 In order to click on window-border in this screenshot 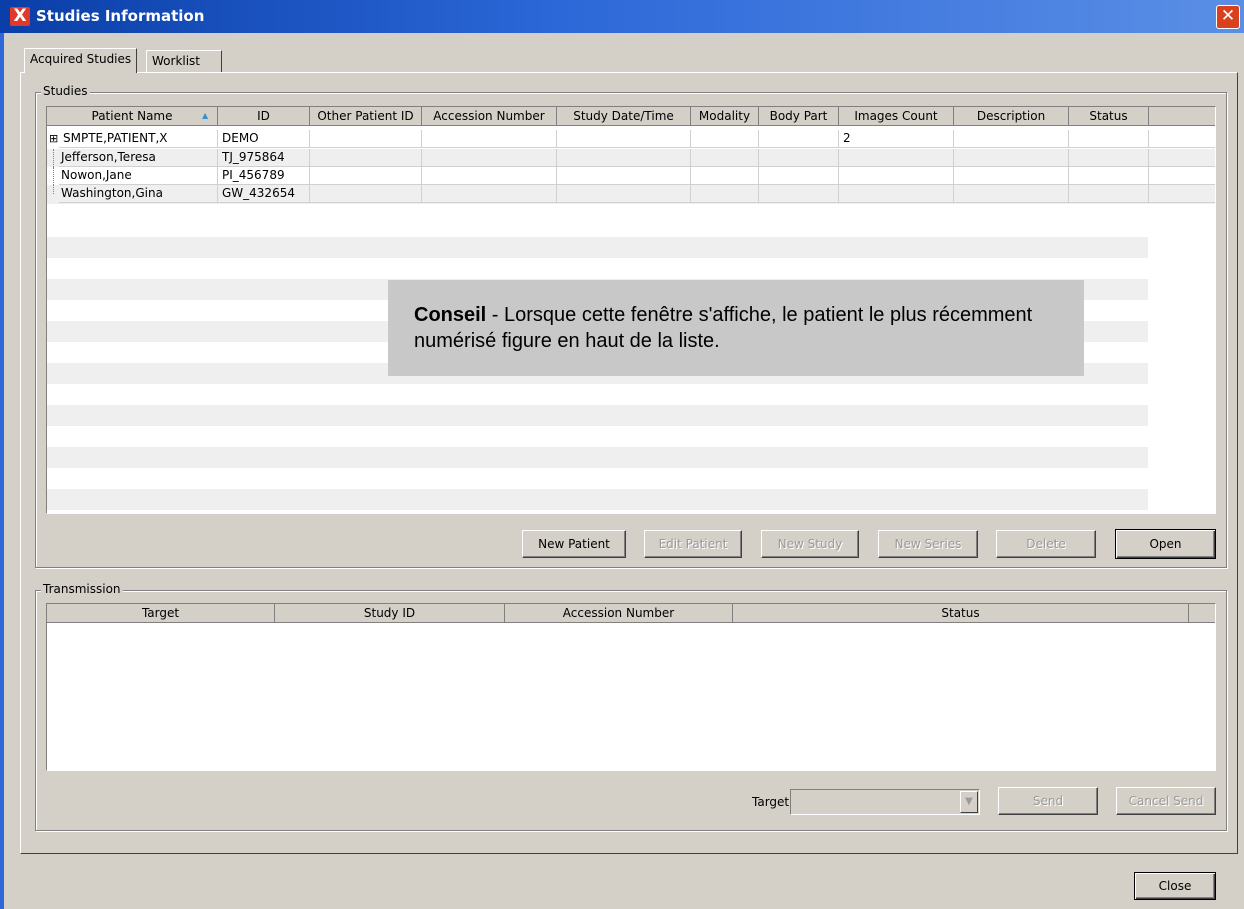, I will do `click(2, 471)`.